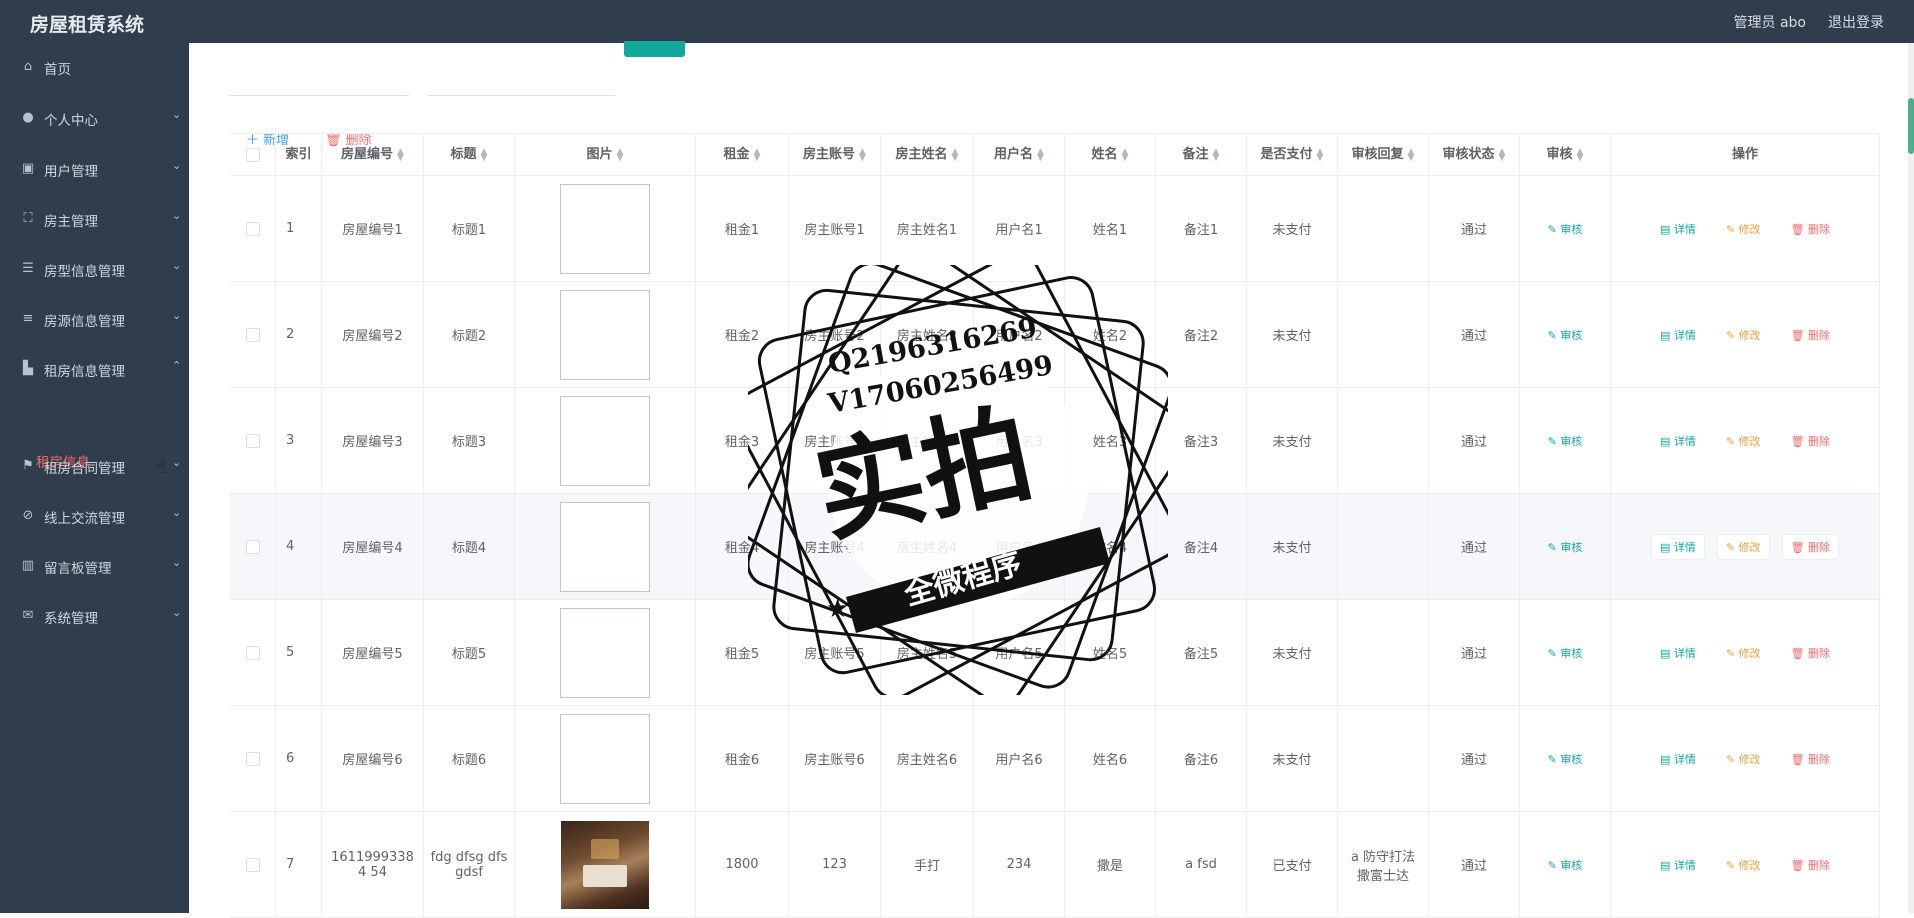 The image size is (1914, 918). Describe the element at coordinates (1383, 155) in the screenshot. I see `column-header: 审核回复 ▲ ▼` at that location.